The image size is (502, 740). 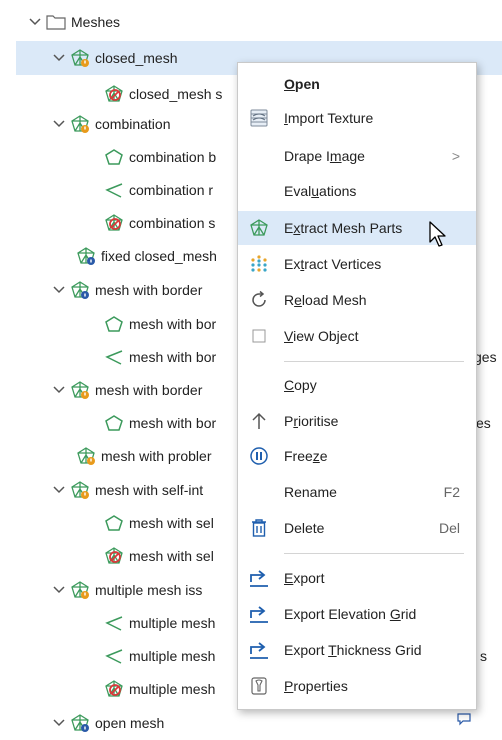 I want to click on menu-item-label: Freeze, so click(x=306, y=456).